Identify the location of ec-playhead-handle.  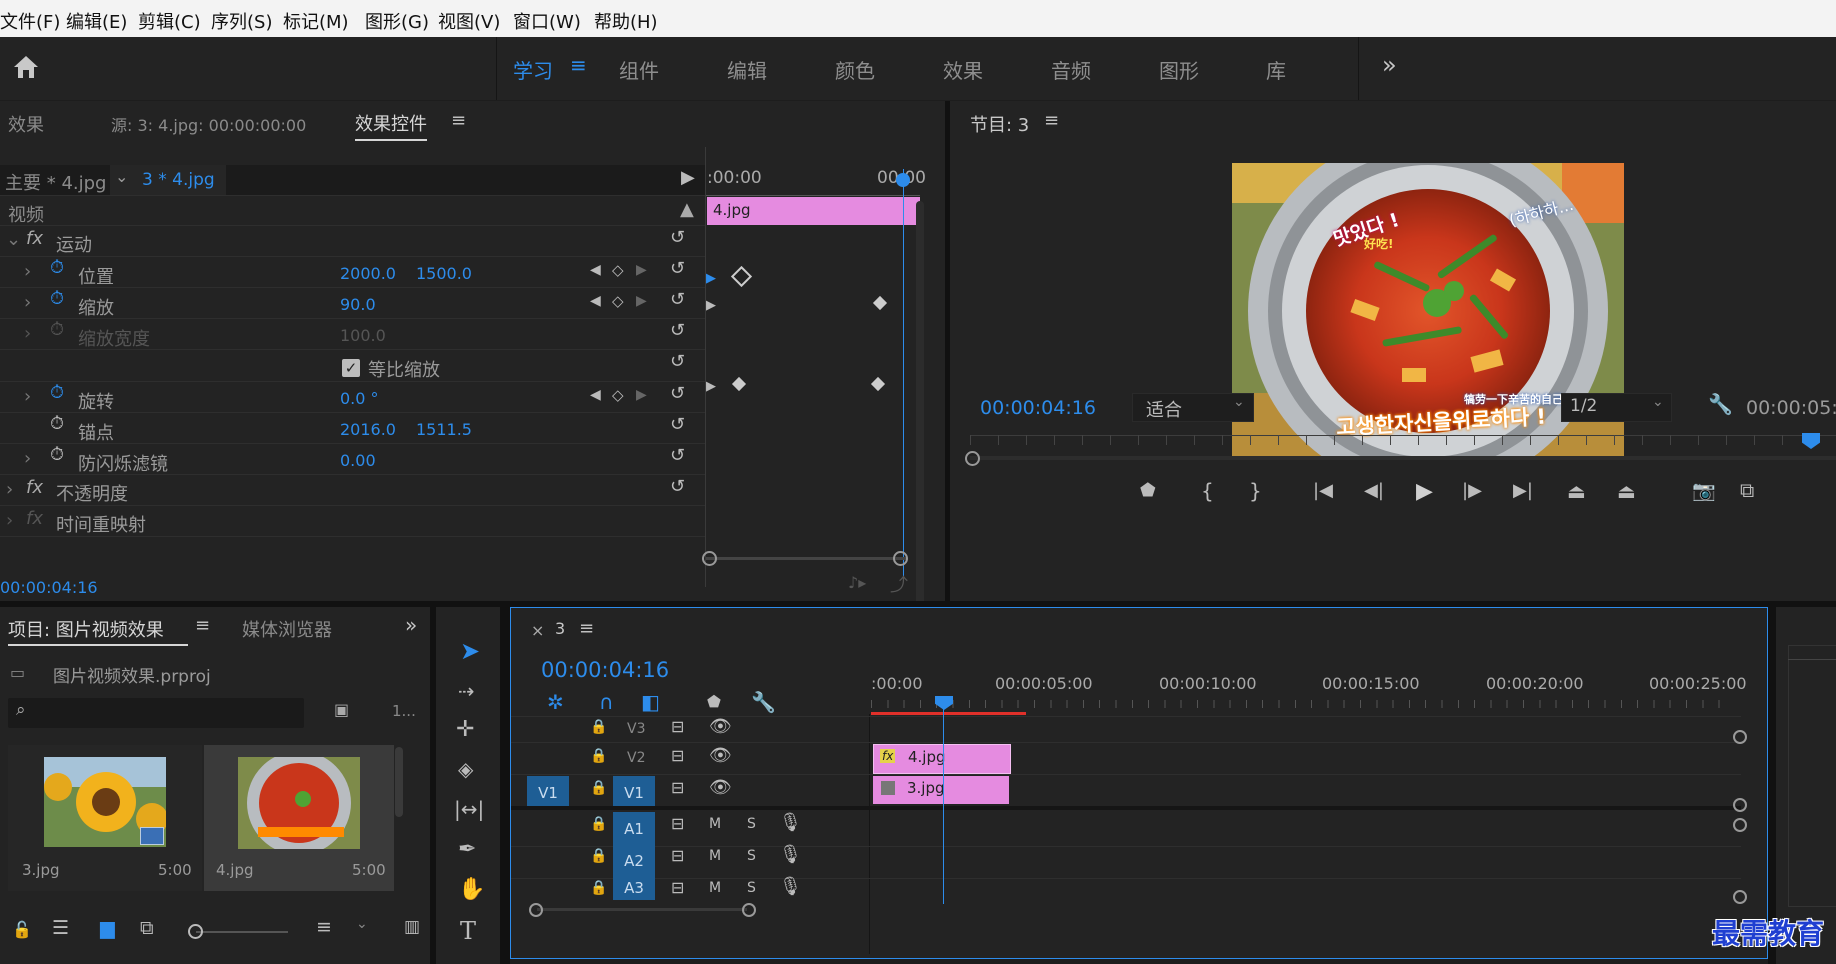
(903, 180).